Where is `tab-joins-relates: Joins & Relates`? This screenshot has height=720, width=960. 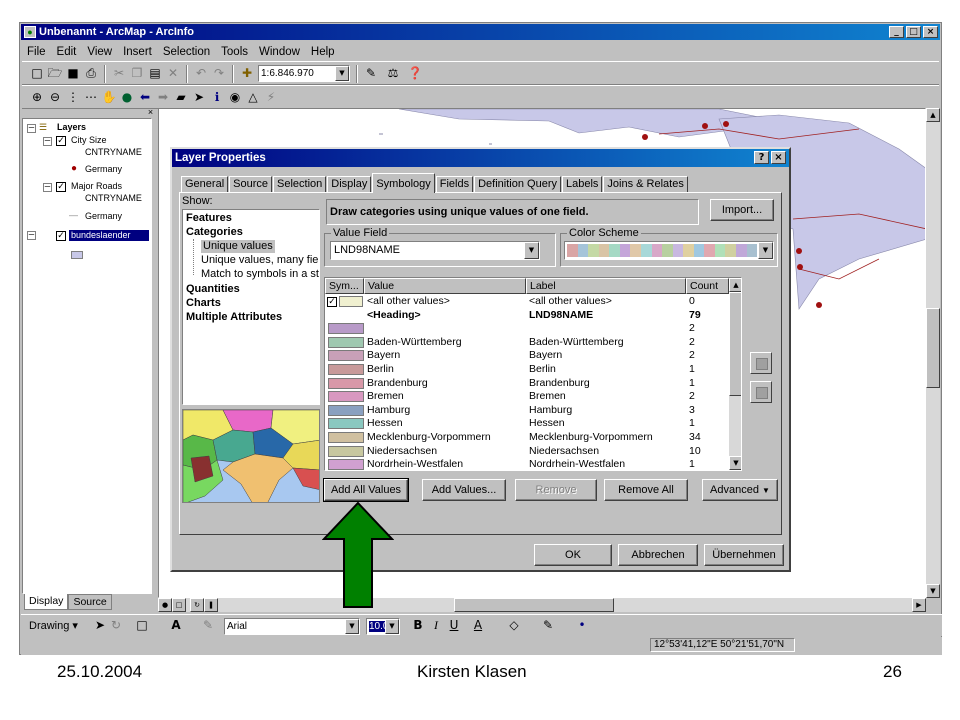 tab-joins-relates: Joins & Relates is located at coordinates (645, 184).